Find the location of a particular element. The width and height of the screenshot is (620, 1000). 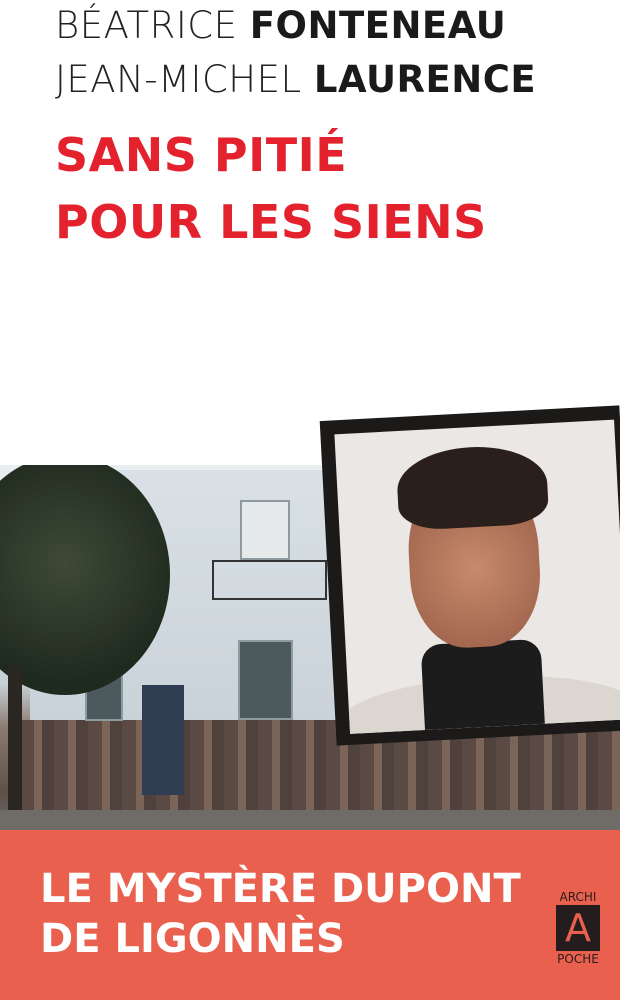

author-first-name: BÉATRICE is located at coordinates (146, 25).